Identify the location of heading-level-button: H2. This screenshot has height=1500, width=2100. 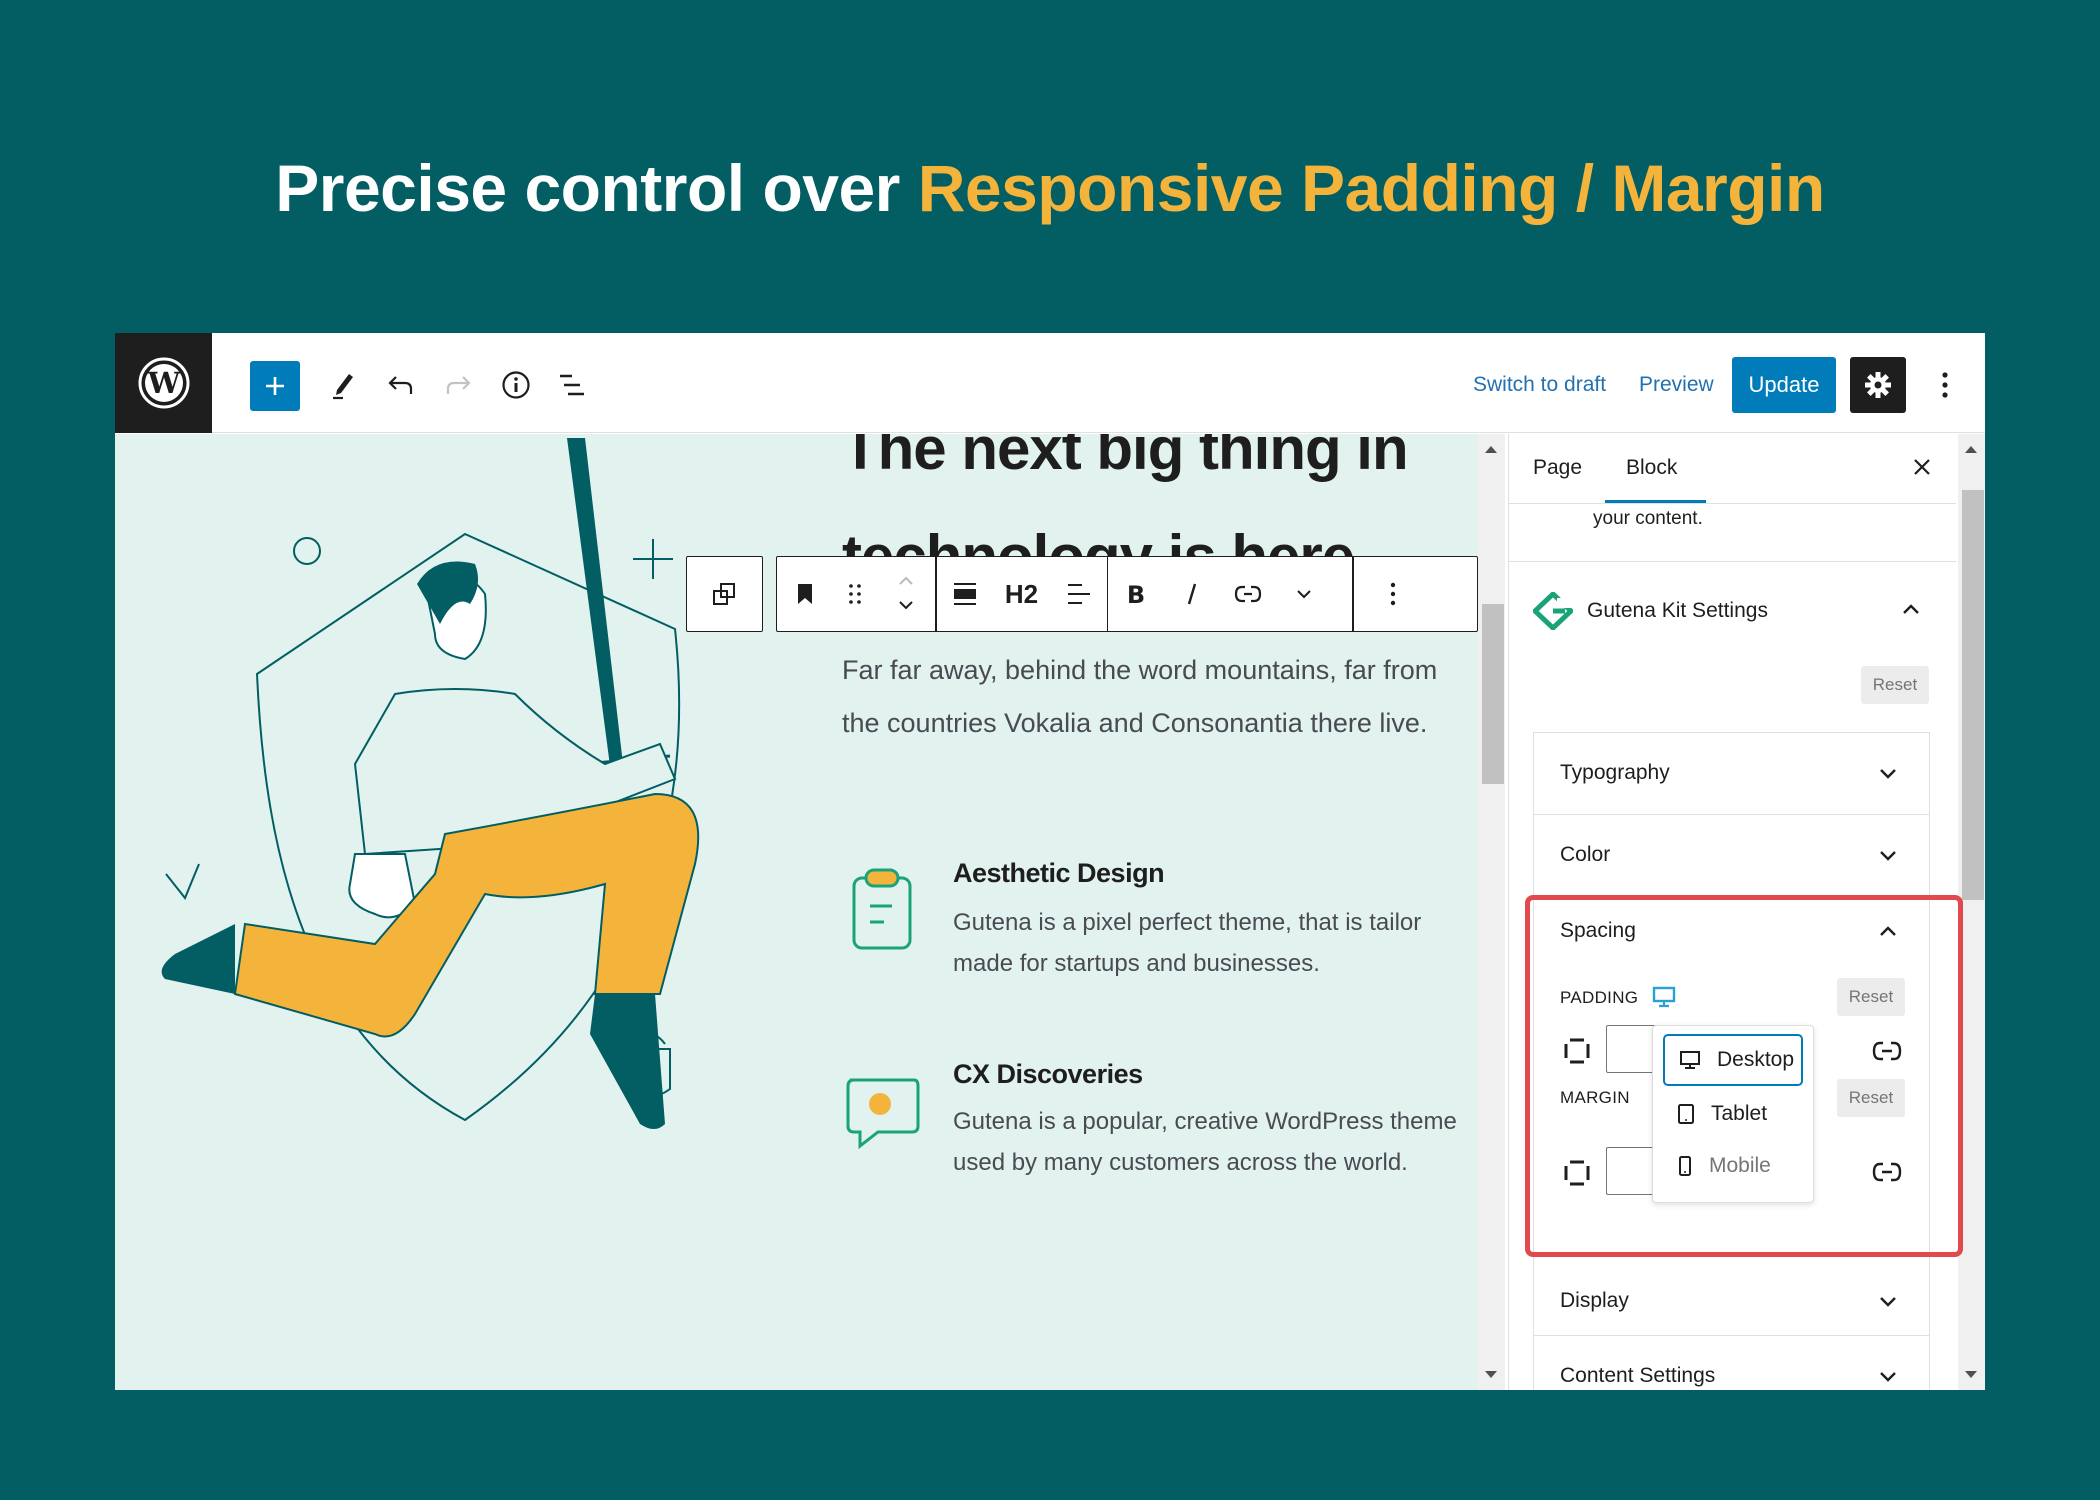
(1022, 594).